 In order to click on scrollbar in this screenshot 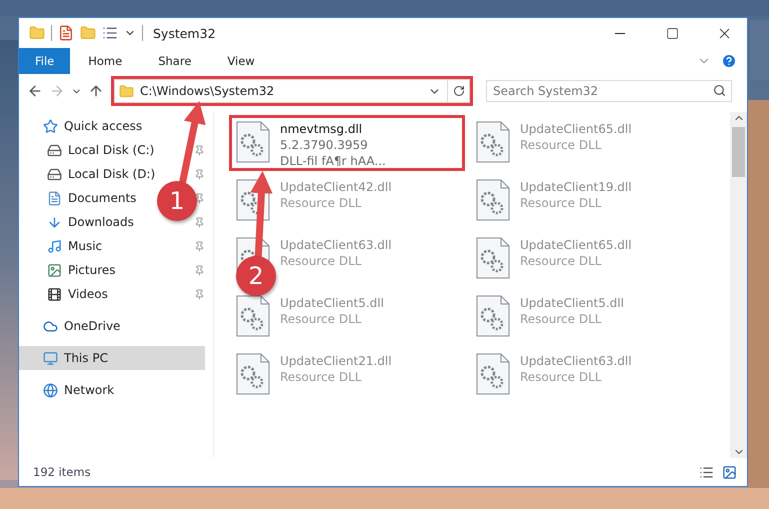, I will do `click(738, 285)`.